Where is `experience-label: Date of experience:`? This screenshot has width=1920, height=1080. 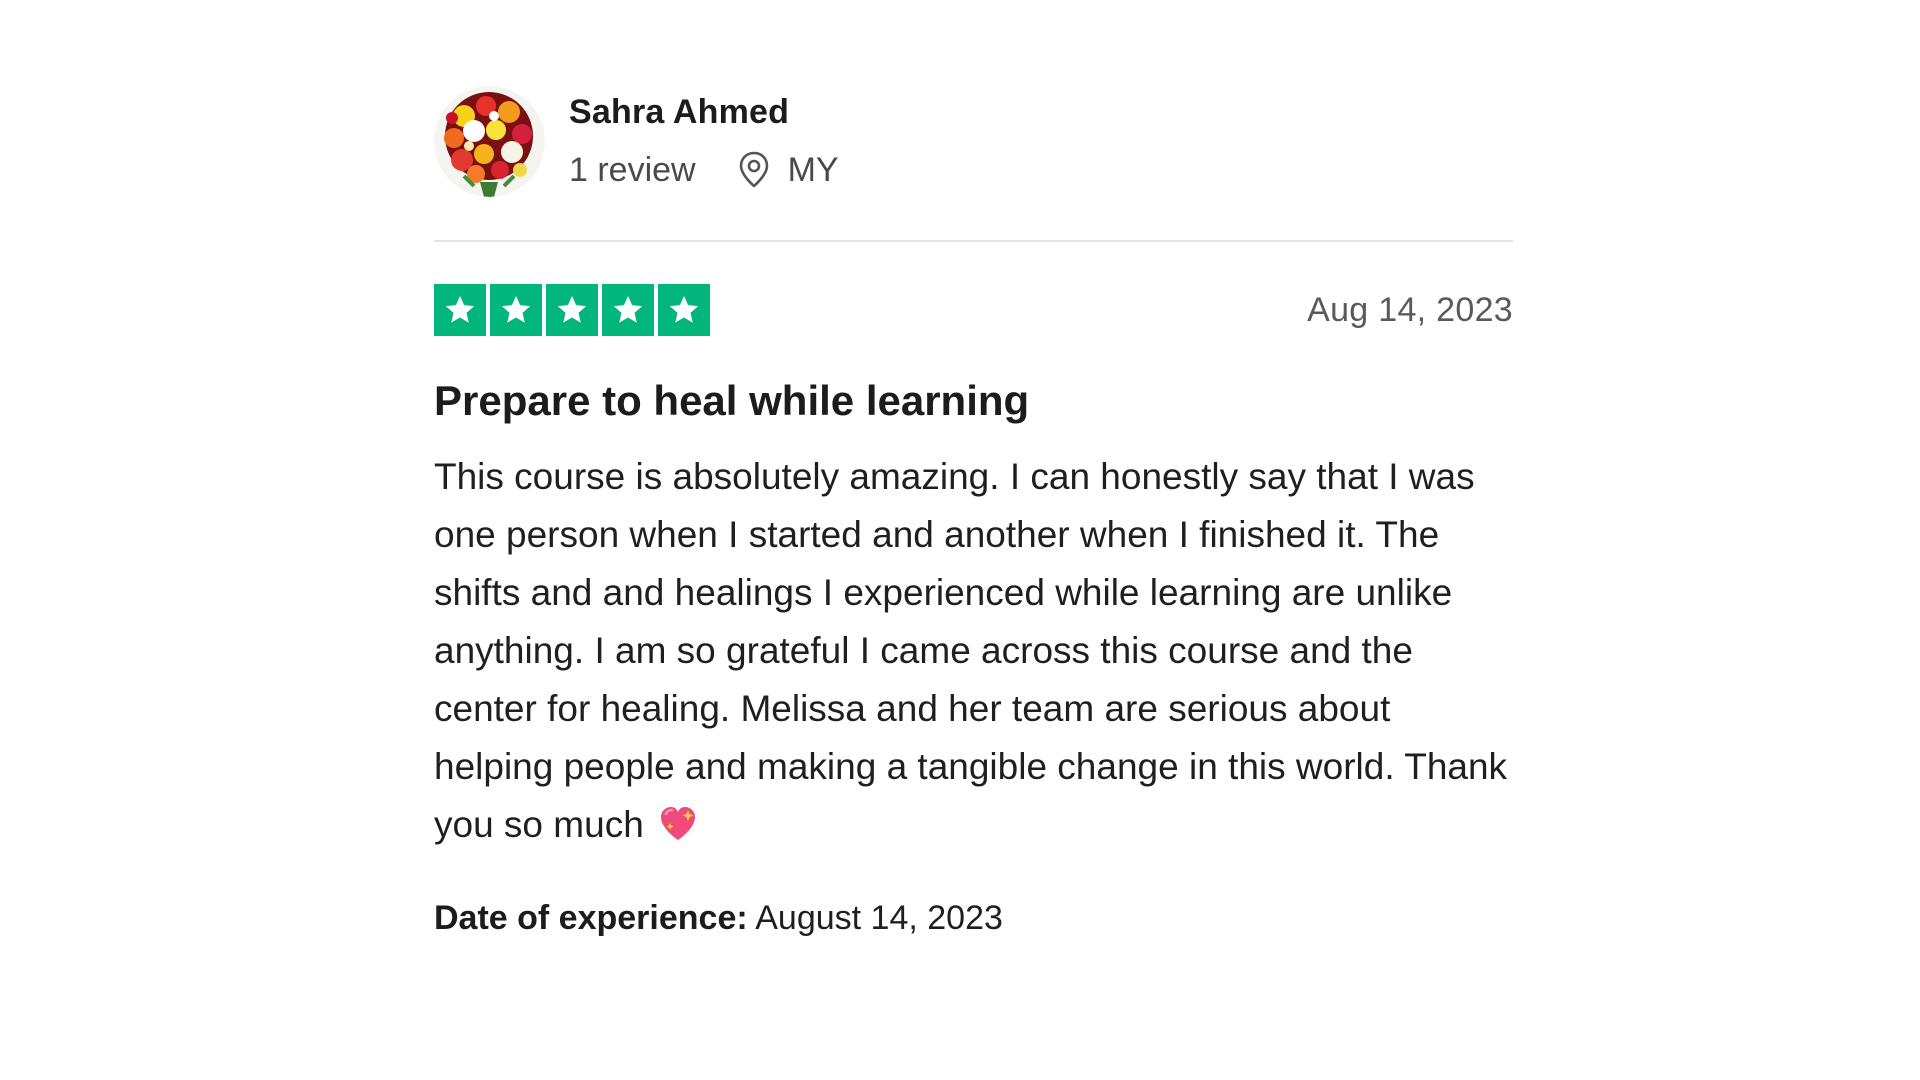 experience-label: Date of experience: is located at coordinates (591, 918).